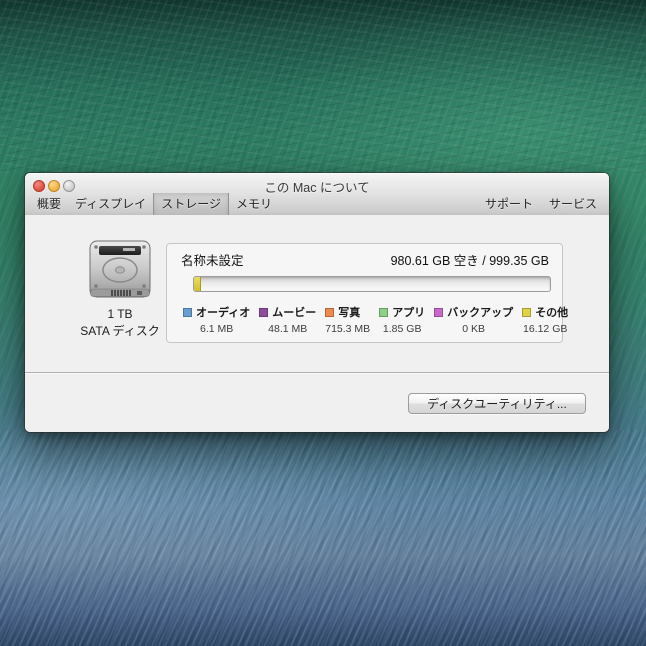 The height and width of the screenshot is (646, 646). What do you see at coordinates (480, 313) in the screenshot?
I see `category-label: バックアップ` at bounding box center [480, 313].